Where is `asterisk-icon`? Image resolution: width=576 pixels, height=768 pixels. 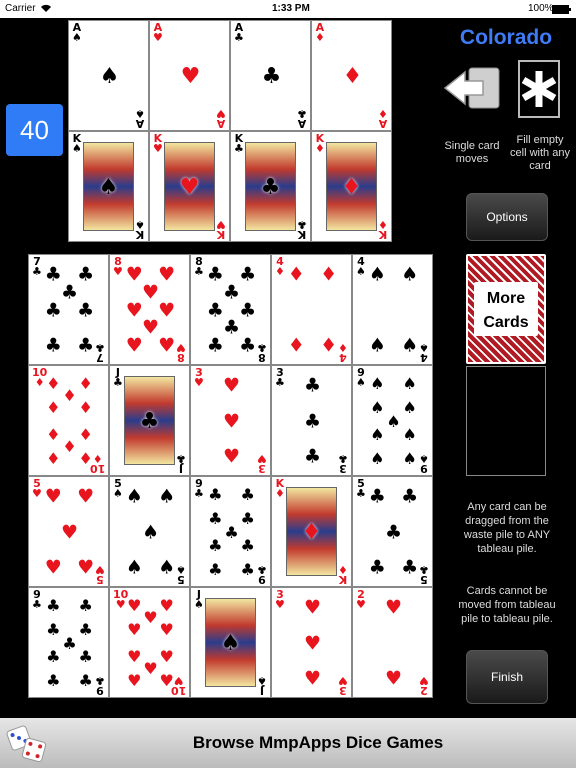
asterisk-icon is located at coordinates (539, 89).